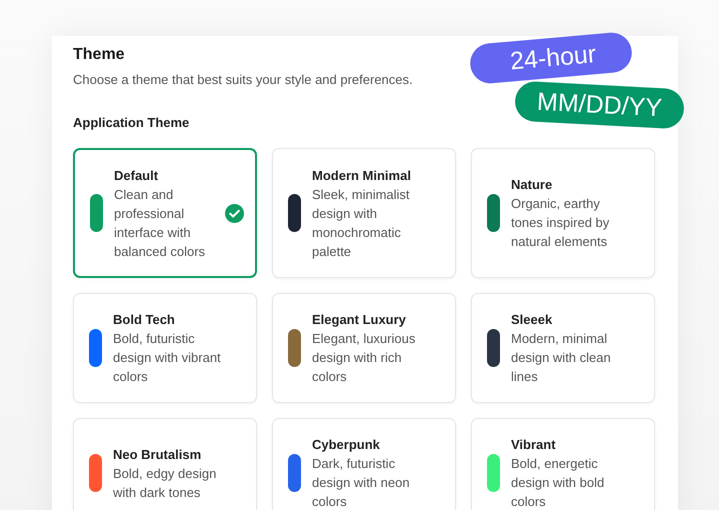  I want to click on theme-card: Cyberpunk Dark, futuristic design with neon colors, so click(364, 464).